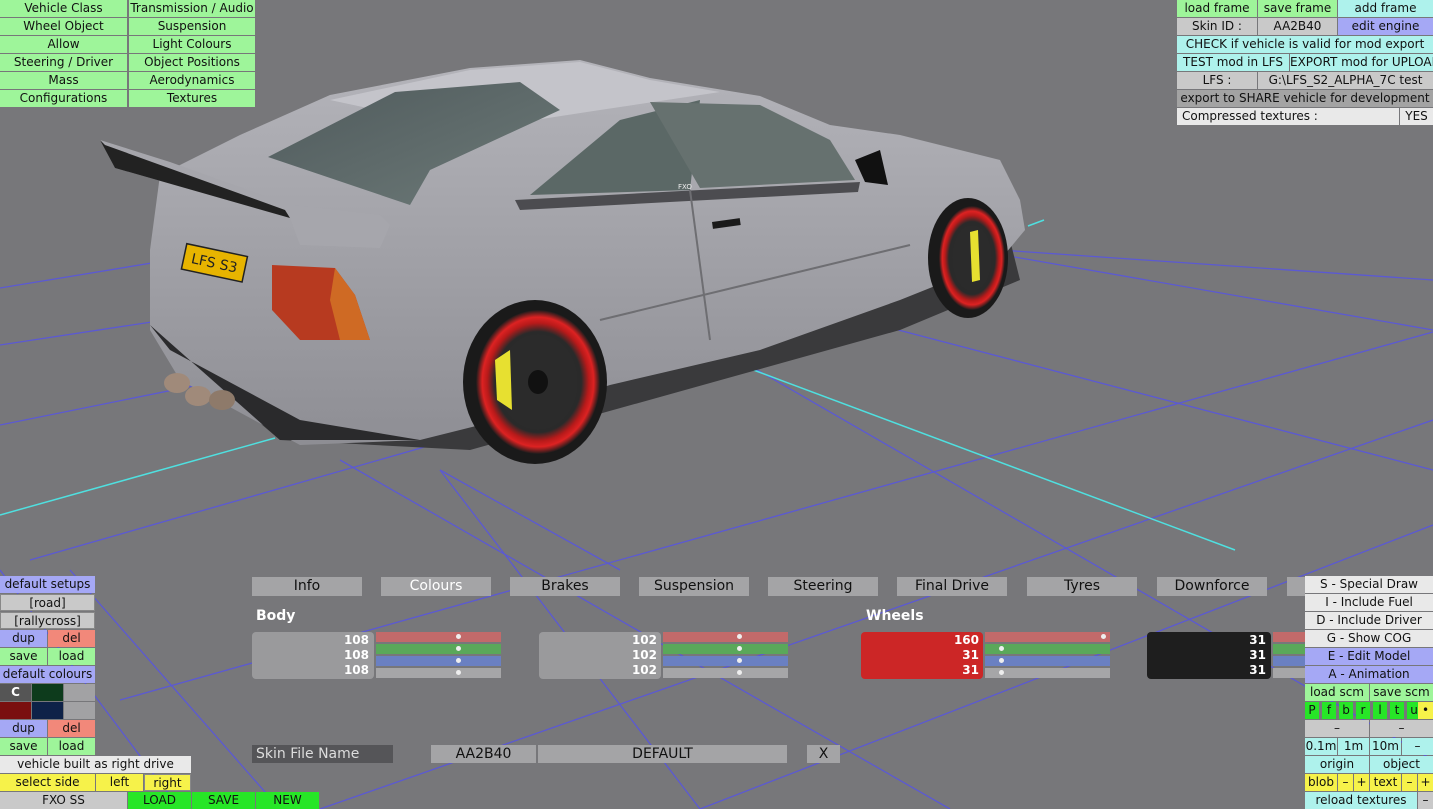 Image resolution: width=1433 pixels, height=809 pixels. Describe the element at coordinates (23, 638) in the screenshot. I see `setup-dup-button: dup` at that location.